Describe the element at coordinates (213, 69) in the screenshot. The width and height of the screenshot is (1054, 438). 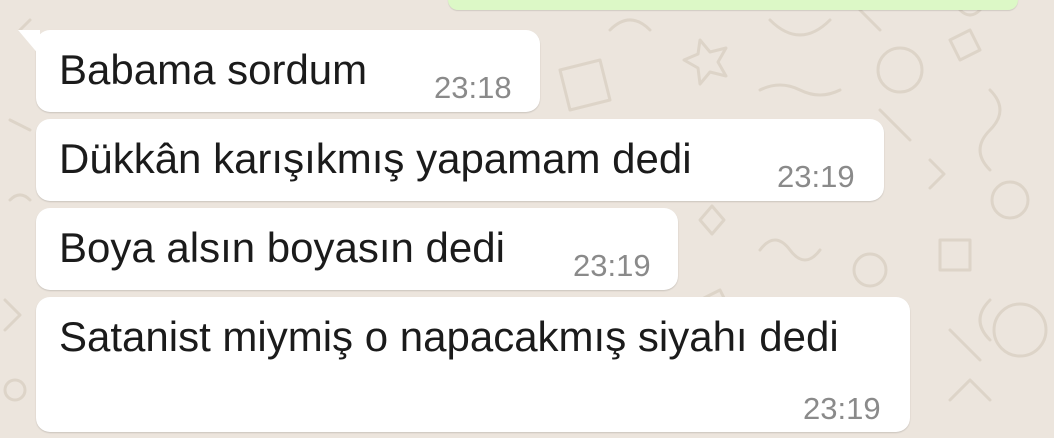
I see `message-text: Babama sordum` at that location.